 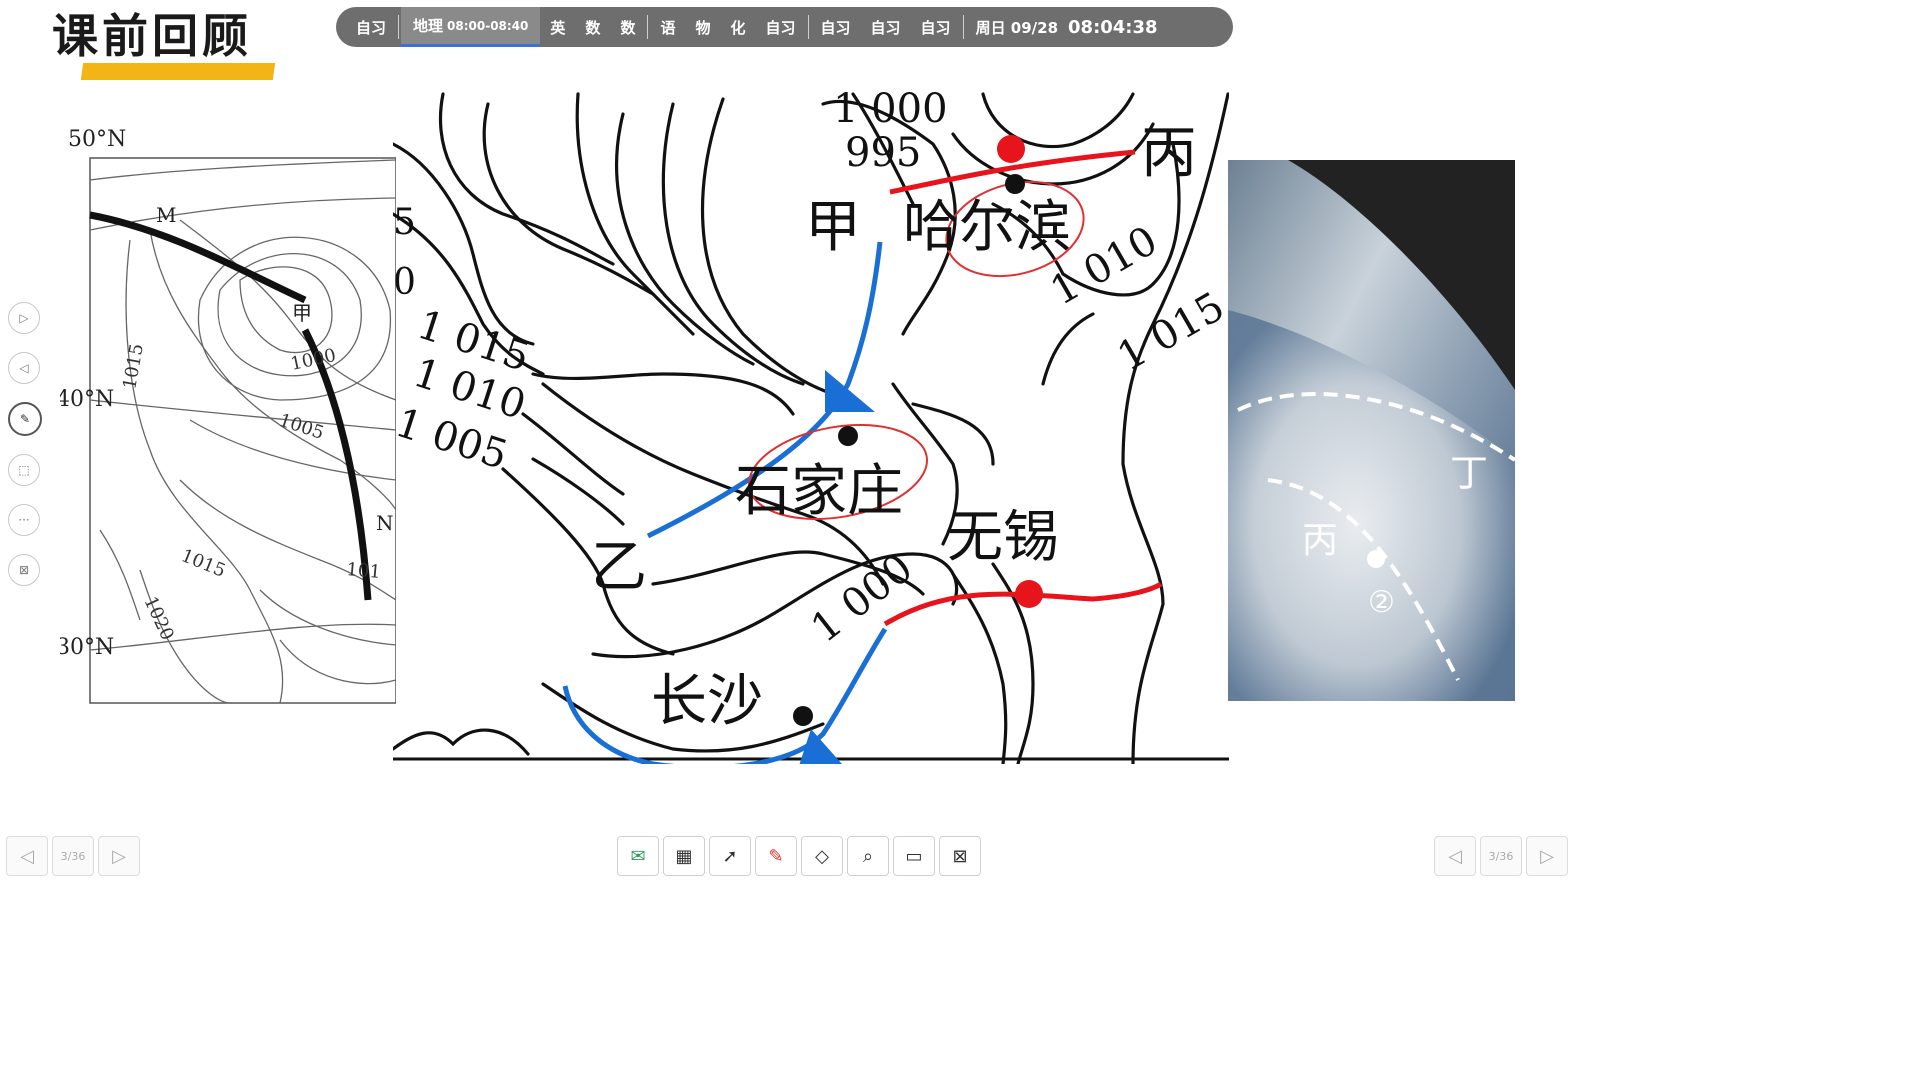 What do you see at coordinates (166, 215) in the screenshot?
I see `marker-label: M` at bounding box center [166, 215].